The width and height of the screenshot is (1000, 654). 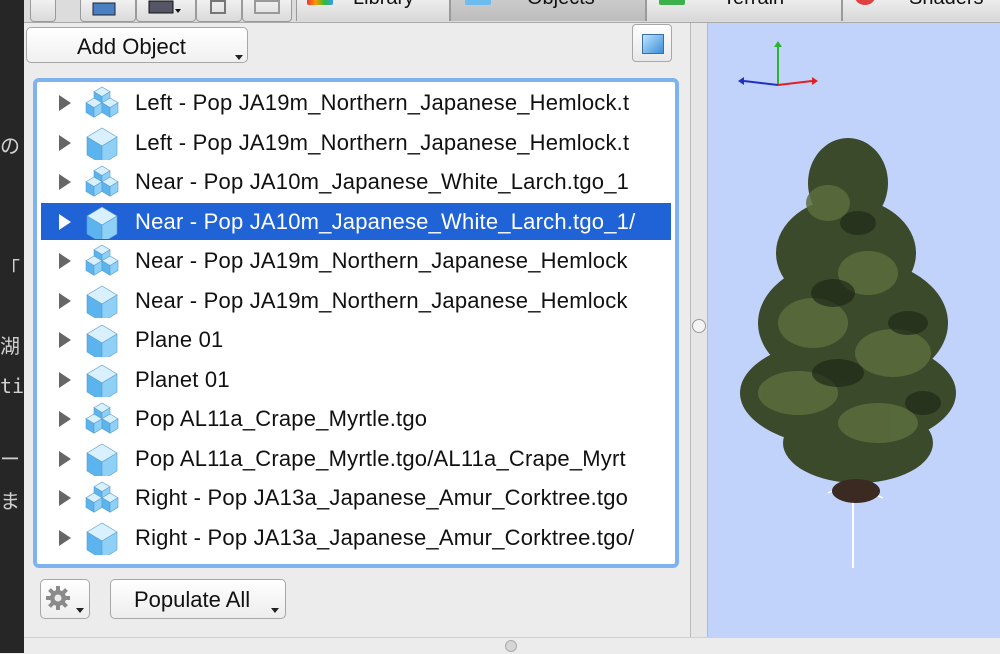 I want to click on top-toolbar: Library Objects Terrain Shaders, so click(x=512, y=11).